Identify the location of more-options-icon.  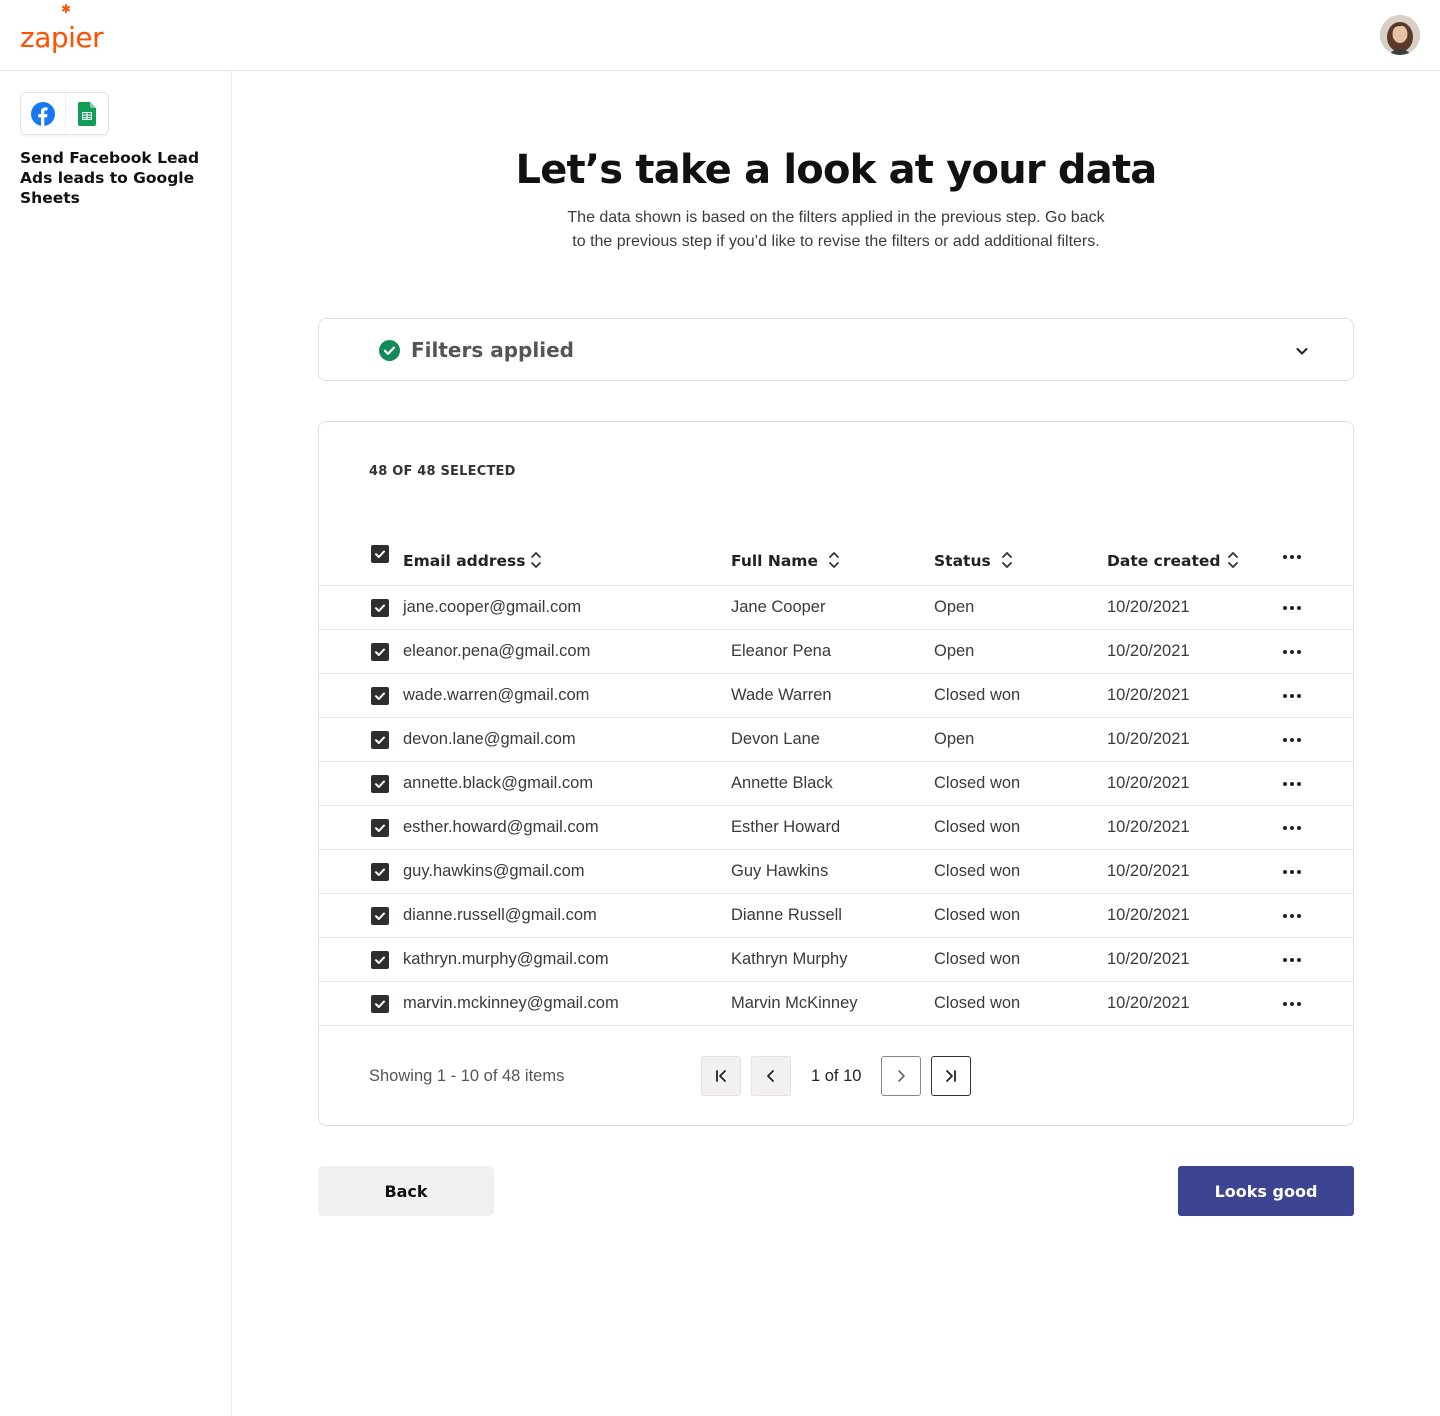
(1292, 557).